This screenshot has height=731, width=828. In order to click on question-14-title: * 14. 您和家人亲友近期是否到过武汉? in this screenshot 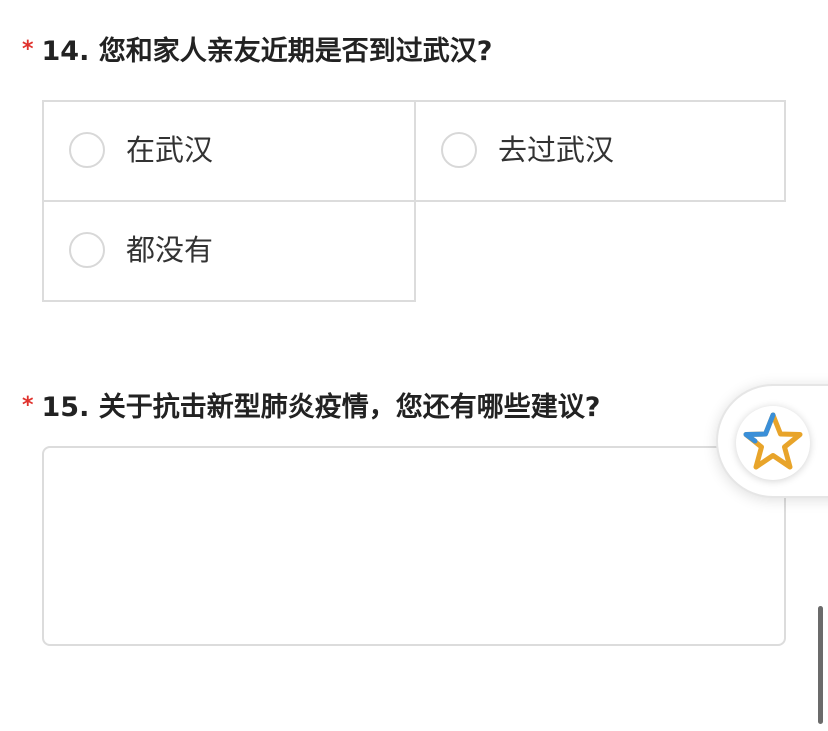, I will do `click(257, 53)`.